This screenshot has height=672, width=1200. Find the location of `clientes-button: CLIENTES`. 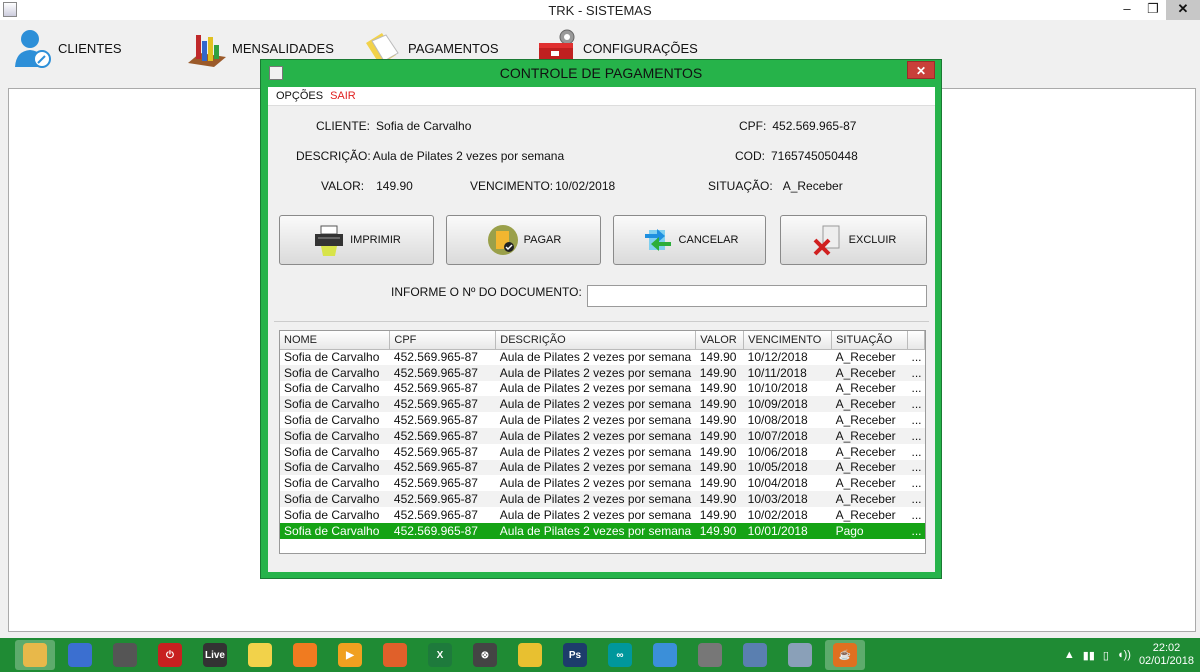

clientes-button: CLIENTES is located at coordinates (67, 48).